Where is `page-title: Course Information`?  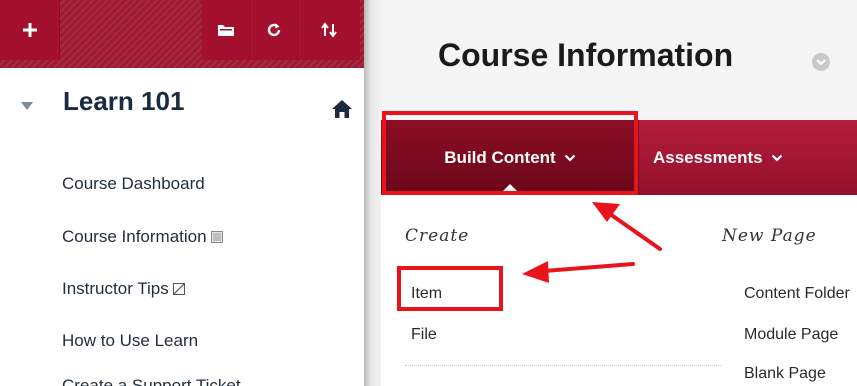 page-title: Course Information is located at coordinates (586, 55).